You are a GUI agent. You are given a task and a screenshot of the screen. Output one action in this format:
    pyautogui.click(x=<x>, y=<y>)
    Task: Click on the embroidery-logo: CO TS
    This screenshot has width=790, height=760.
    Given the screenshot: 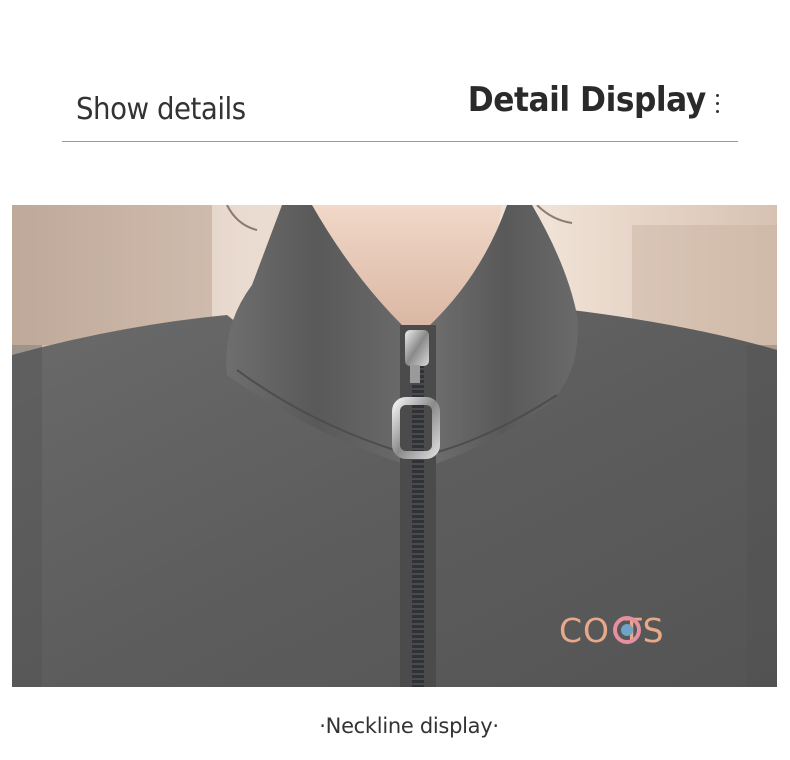 What is the action you would take?
    pyautogui.click(x=612, y=630)
    